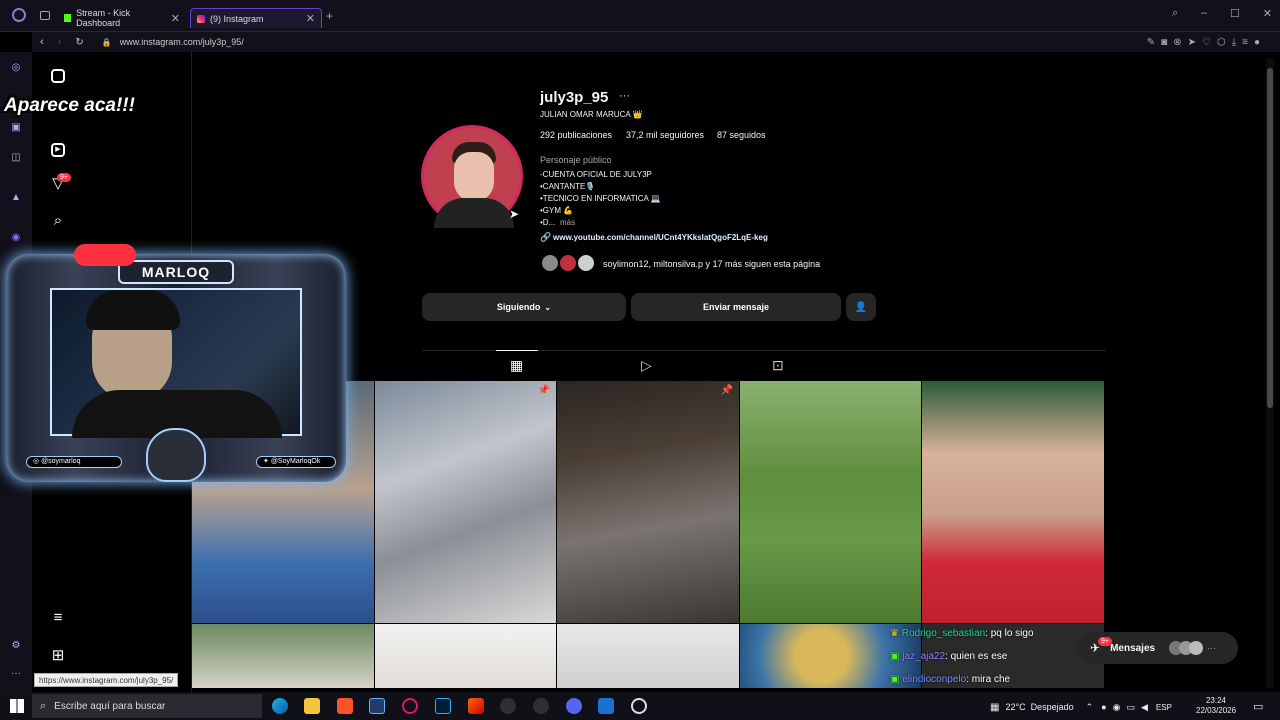  What do you see at coordinates (377, 706) in the screenshot?
I see `vegas-icon` at bounding box center [377, 706].